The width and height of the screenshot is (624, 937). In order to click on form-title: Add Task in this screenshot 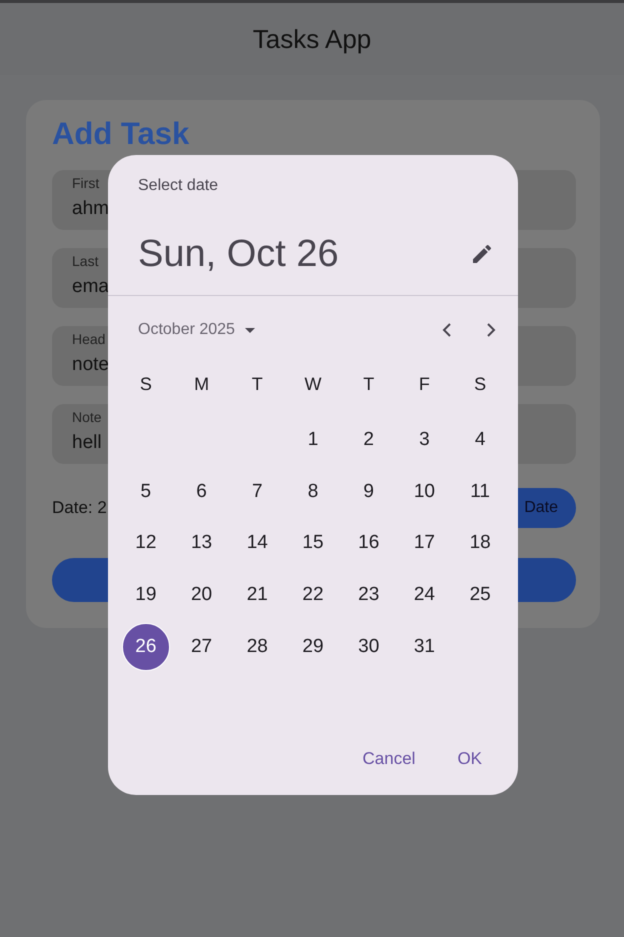, I will do `click(121, 134)`.